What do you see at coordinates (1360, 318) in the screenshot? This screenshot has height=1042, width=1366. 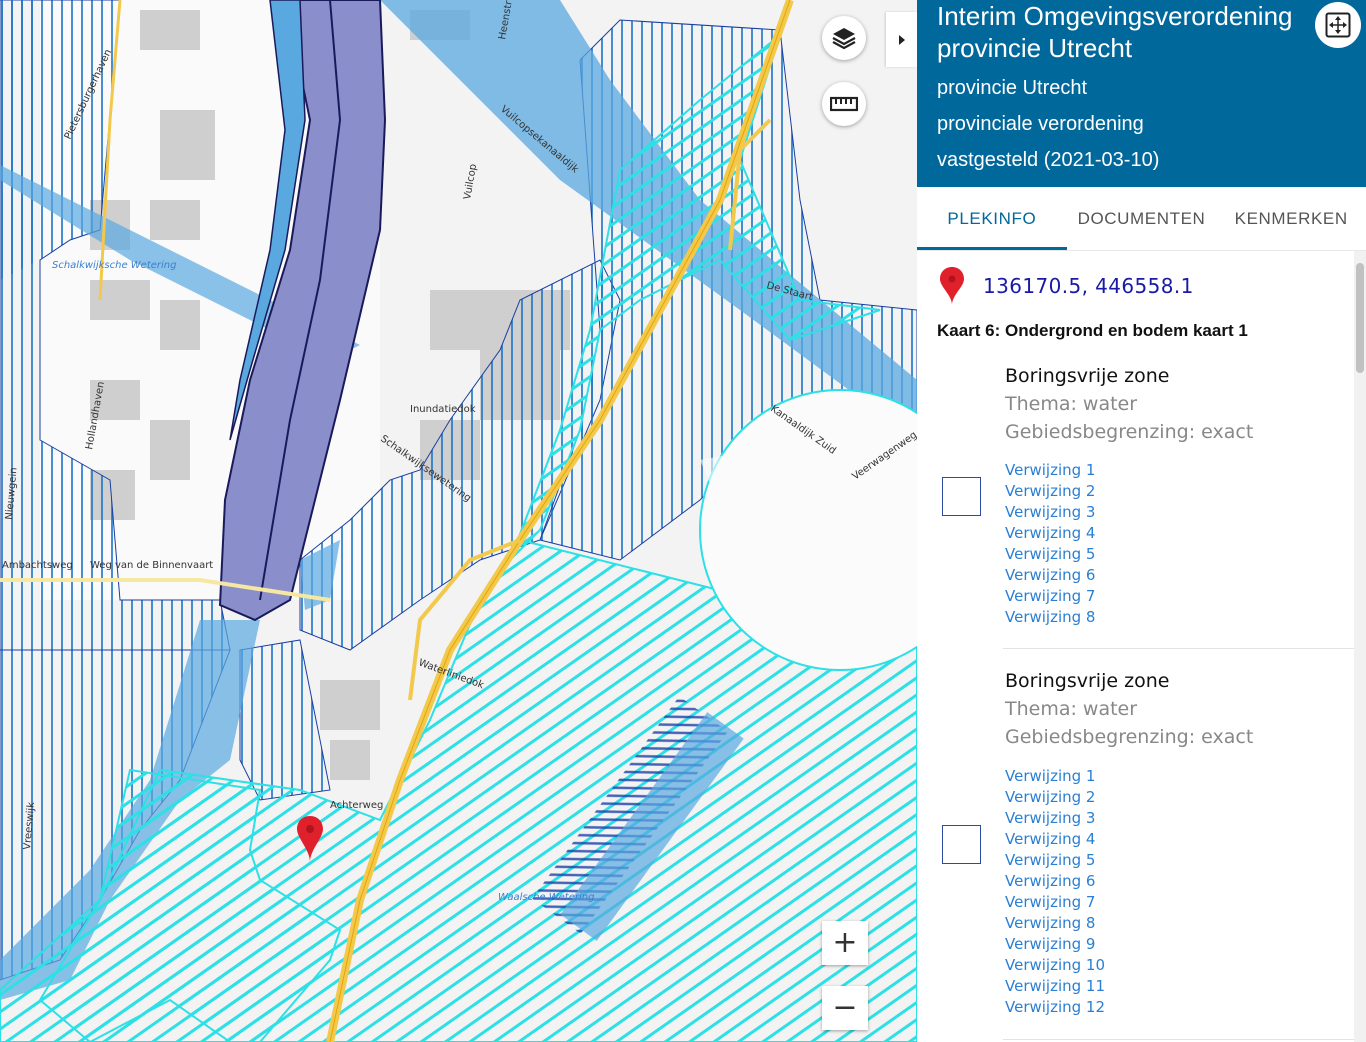 I see `scrollbar-thumb` at bounding box center [1360, 318].